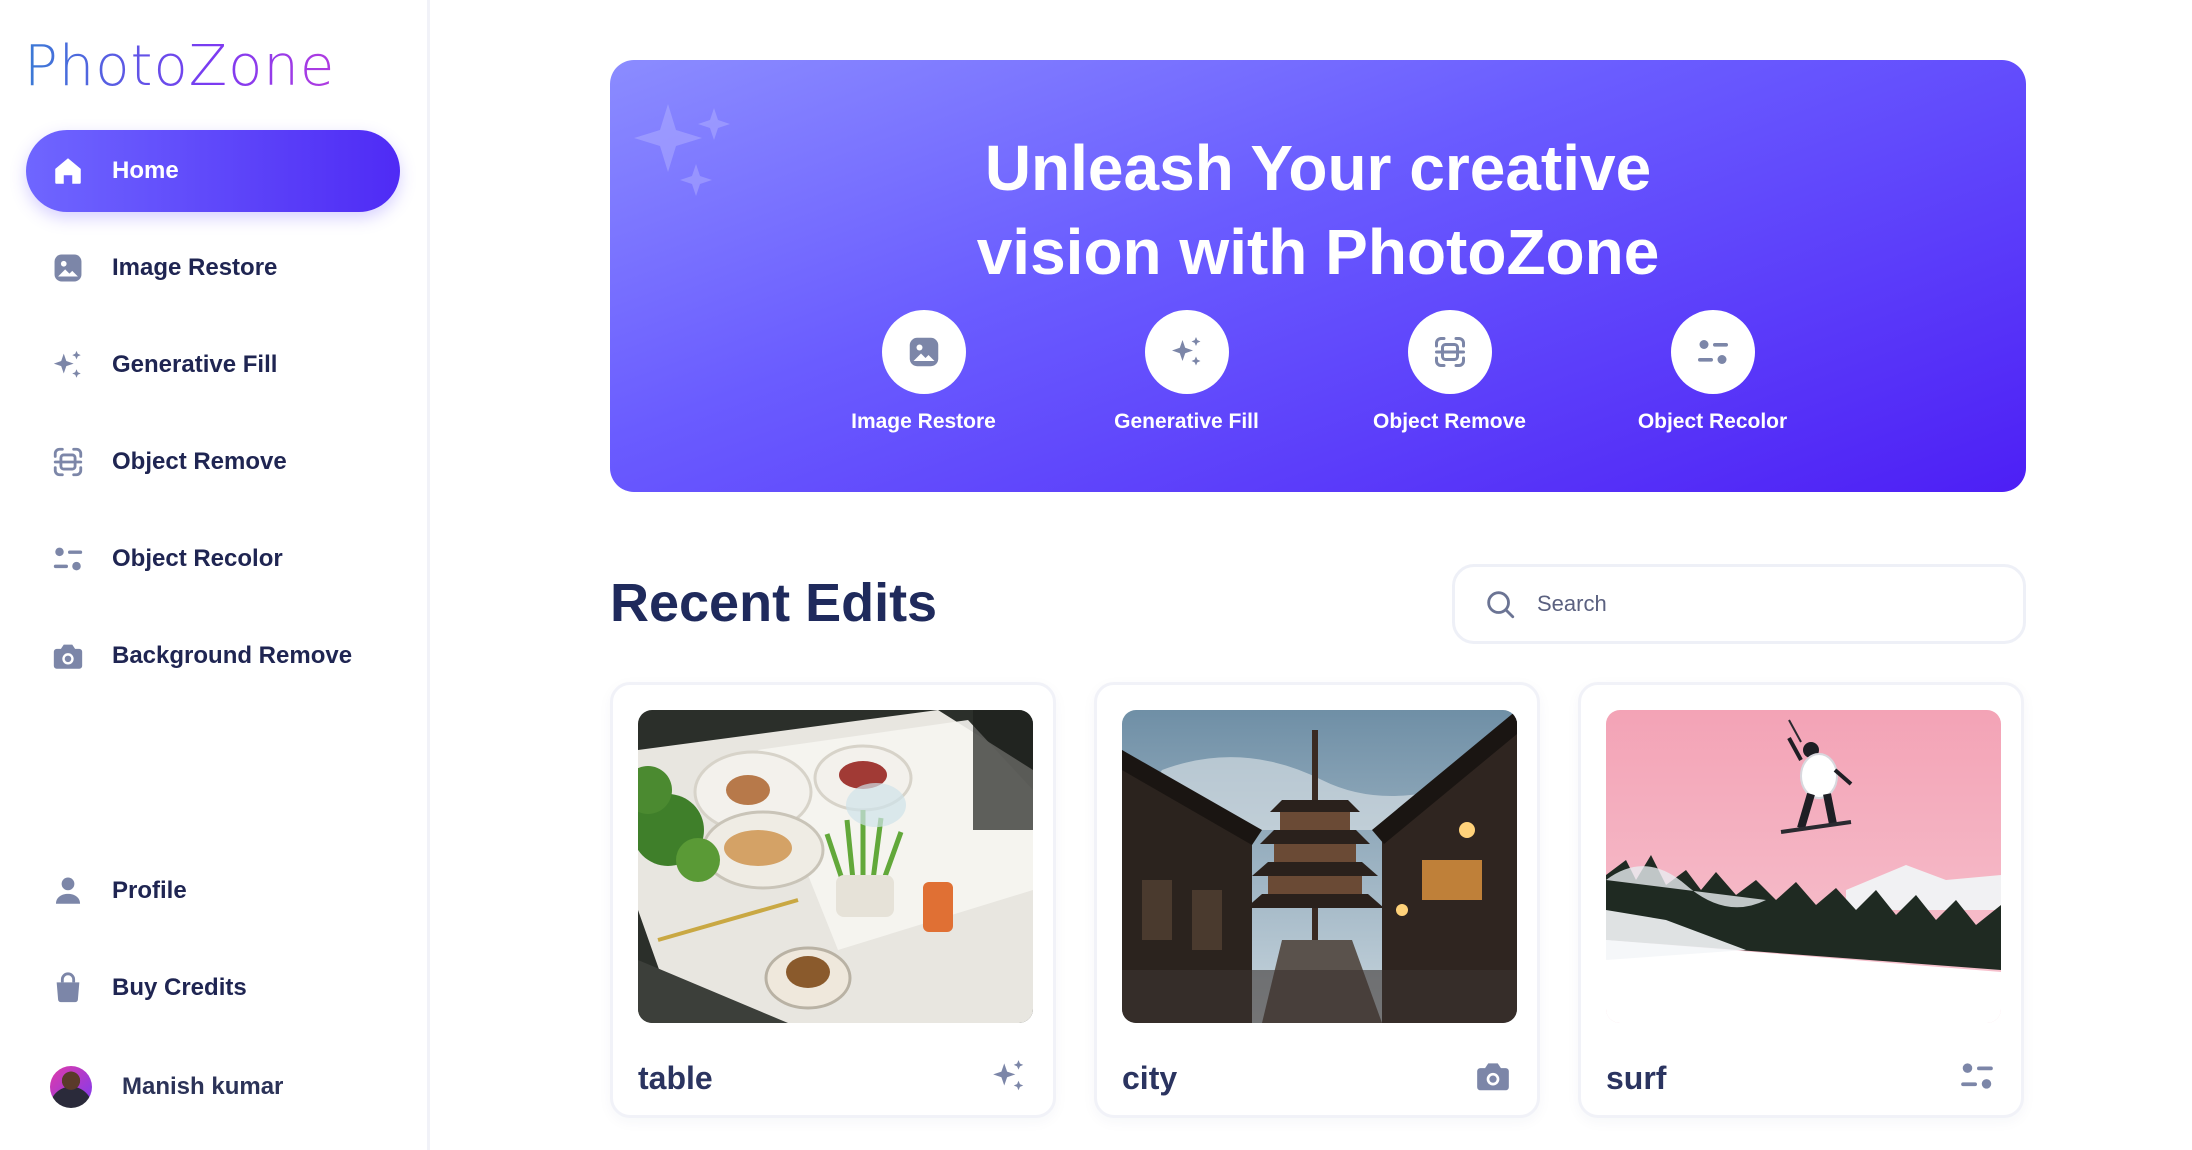 This screenshot has height=1150, width=2192. What do you see at coordinates (1712, 421) in the screenshot?
I see `tool-label: Object Recolor` at bounding box center [1712, 421].